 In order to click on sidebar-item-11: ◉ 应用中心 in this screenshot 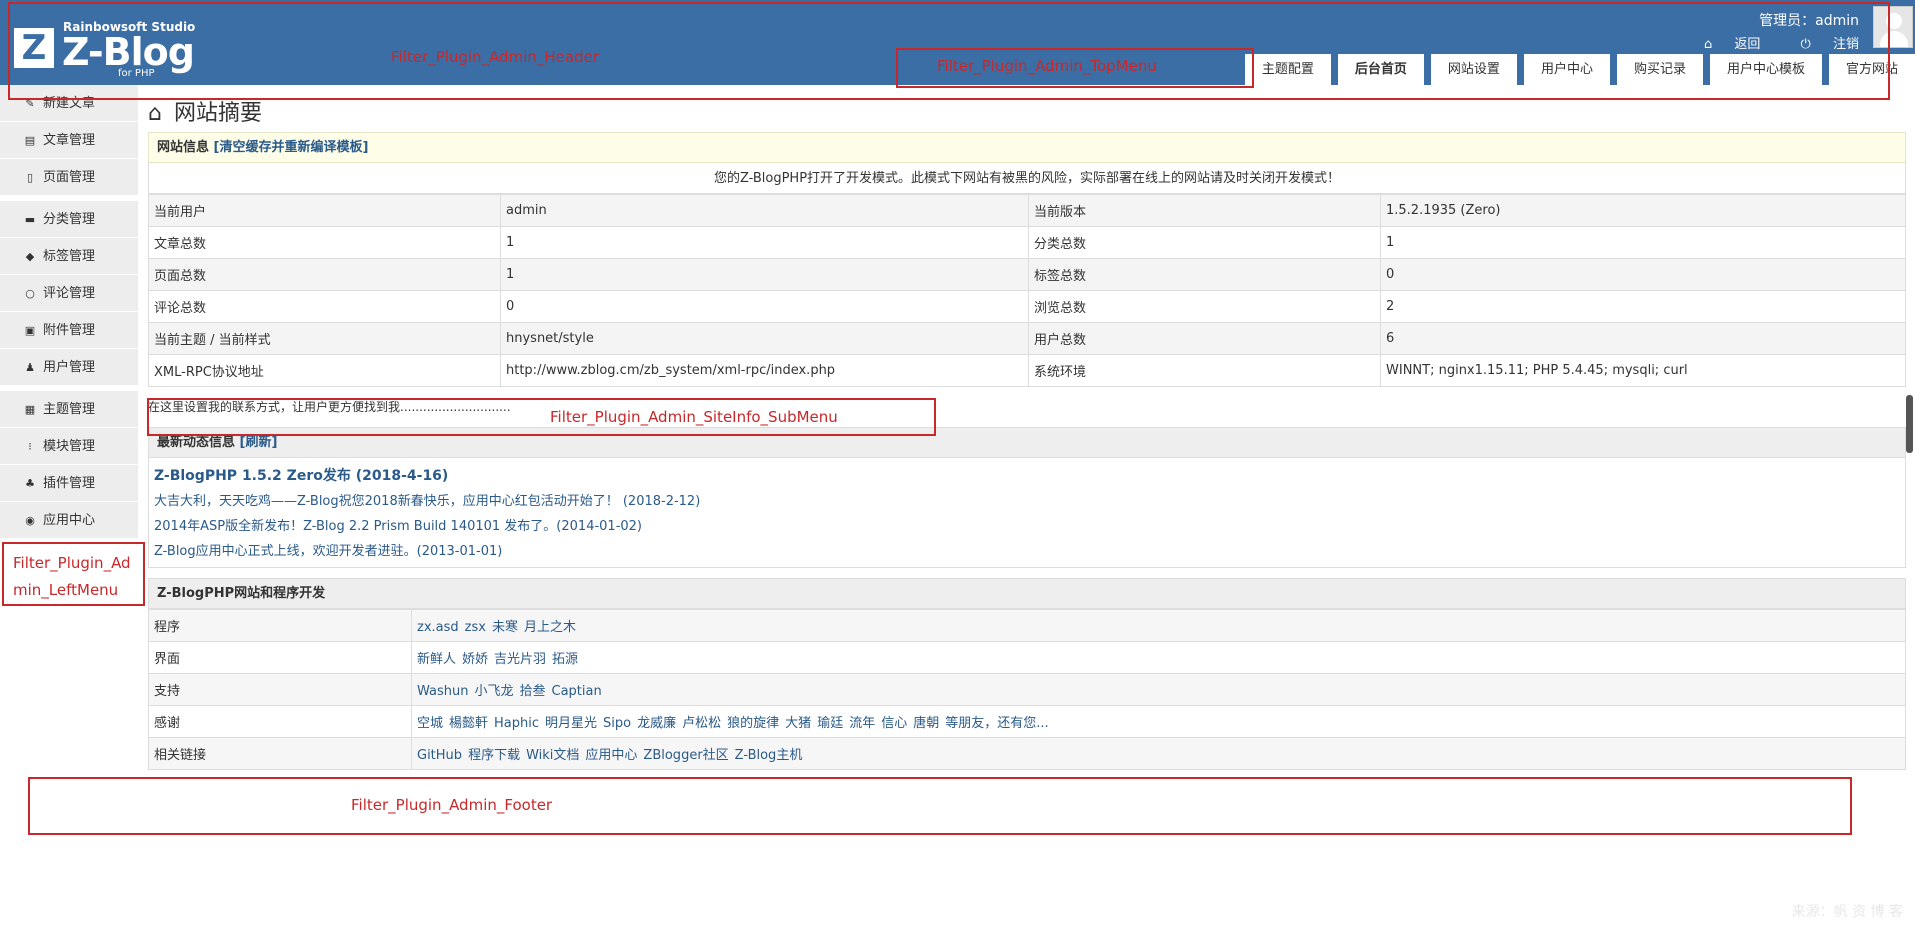, I will do `click(69, 520)`.